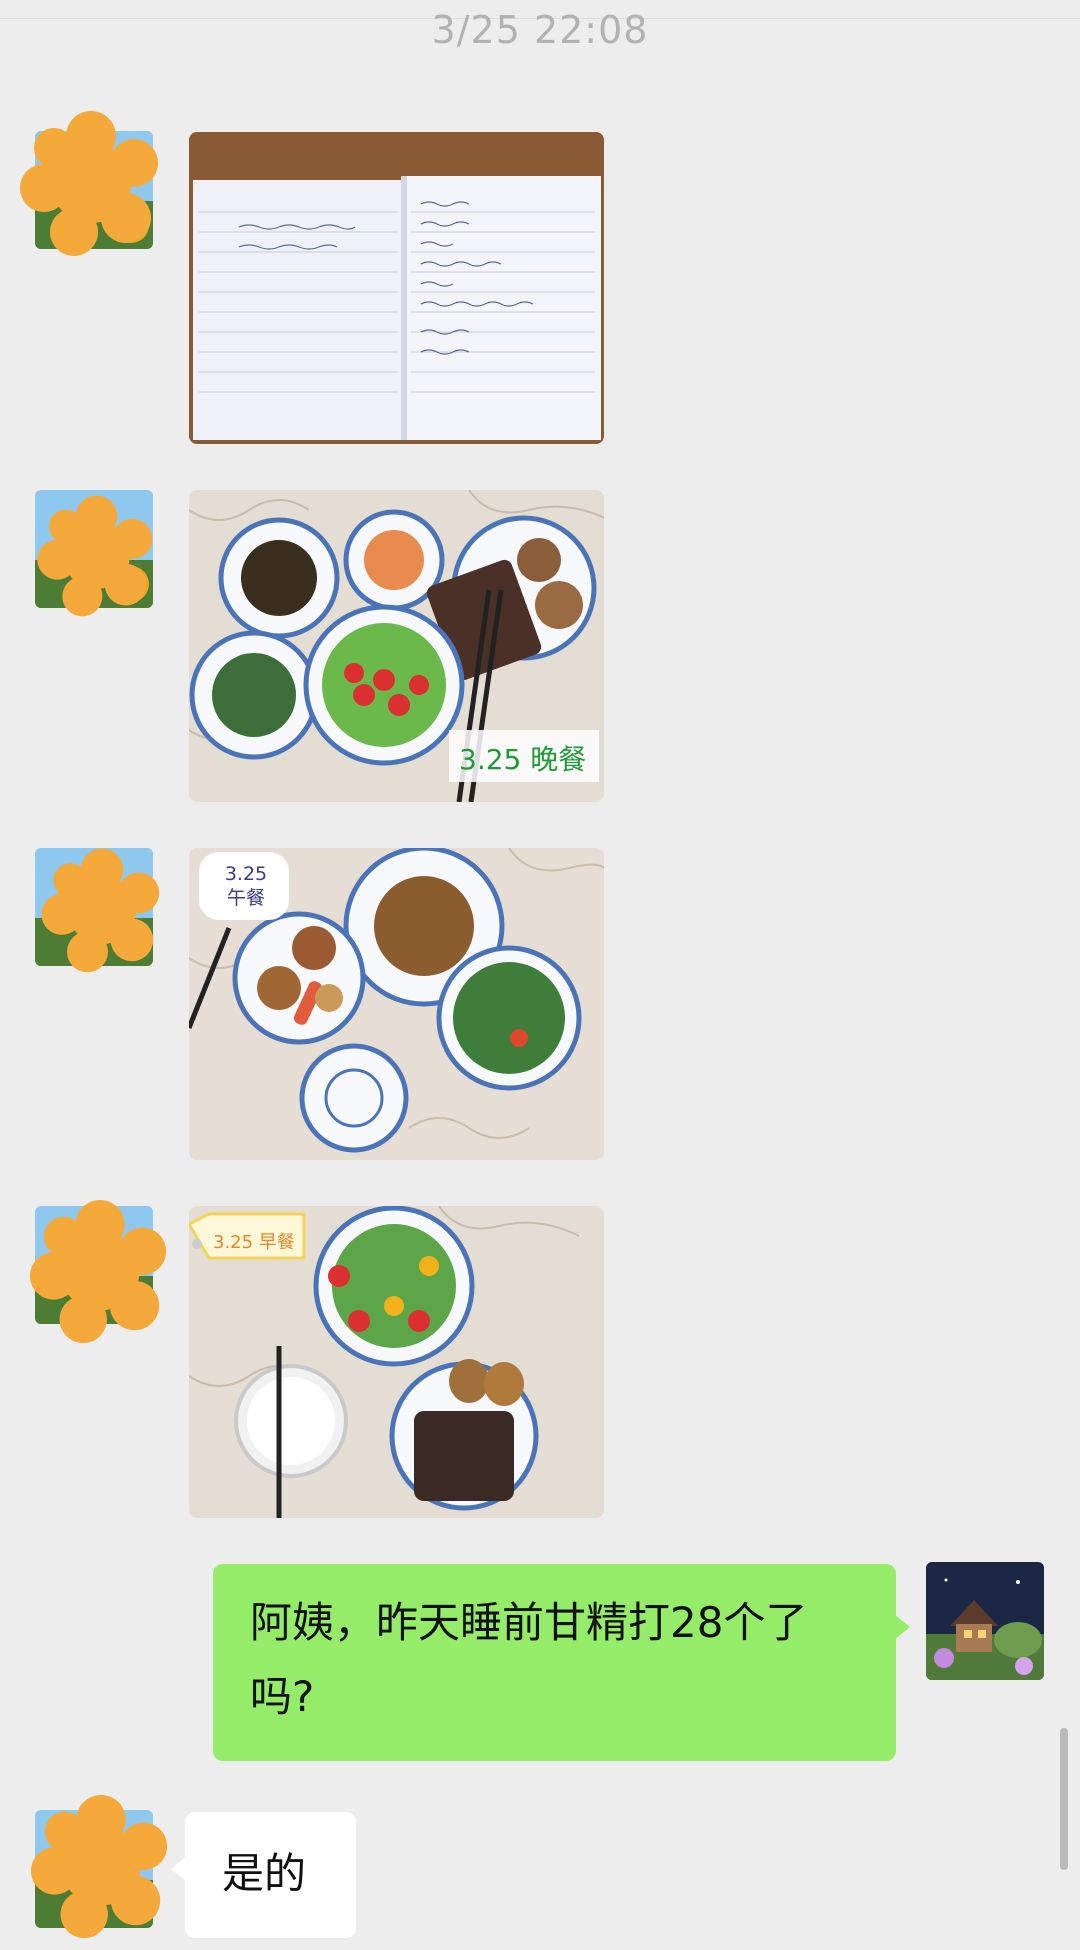 This screenshot has height=1950, width=1080. What do you see at coordinates (1064, 1799) in the screenshot?
I see `scrollbar` at bounding box center [1064, 1799].